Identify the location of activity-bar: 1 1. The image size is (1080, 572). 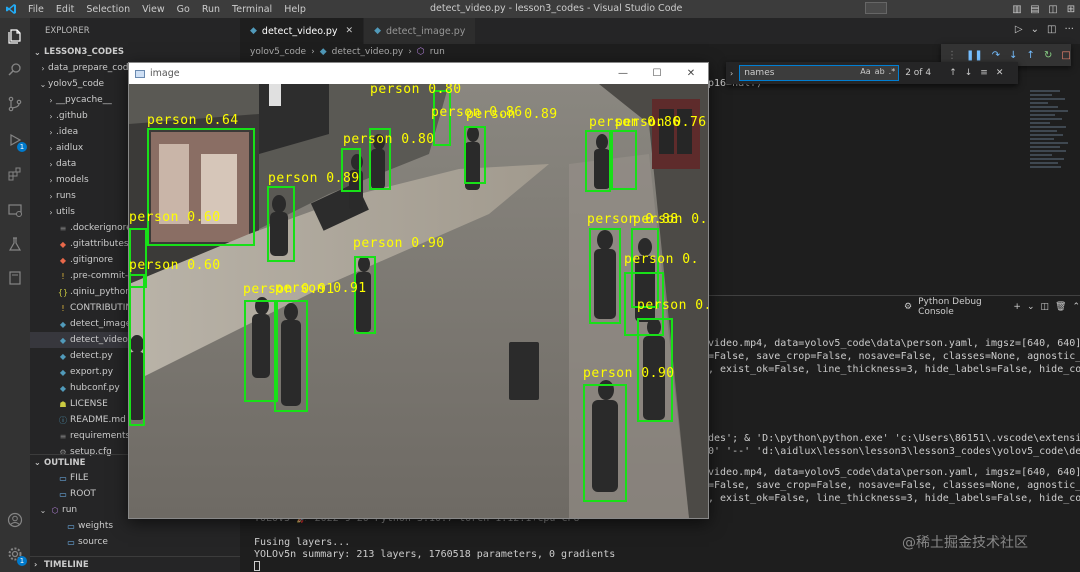
(15, 295).